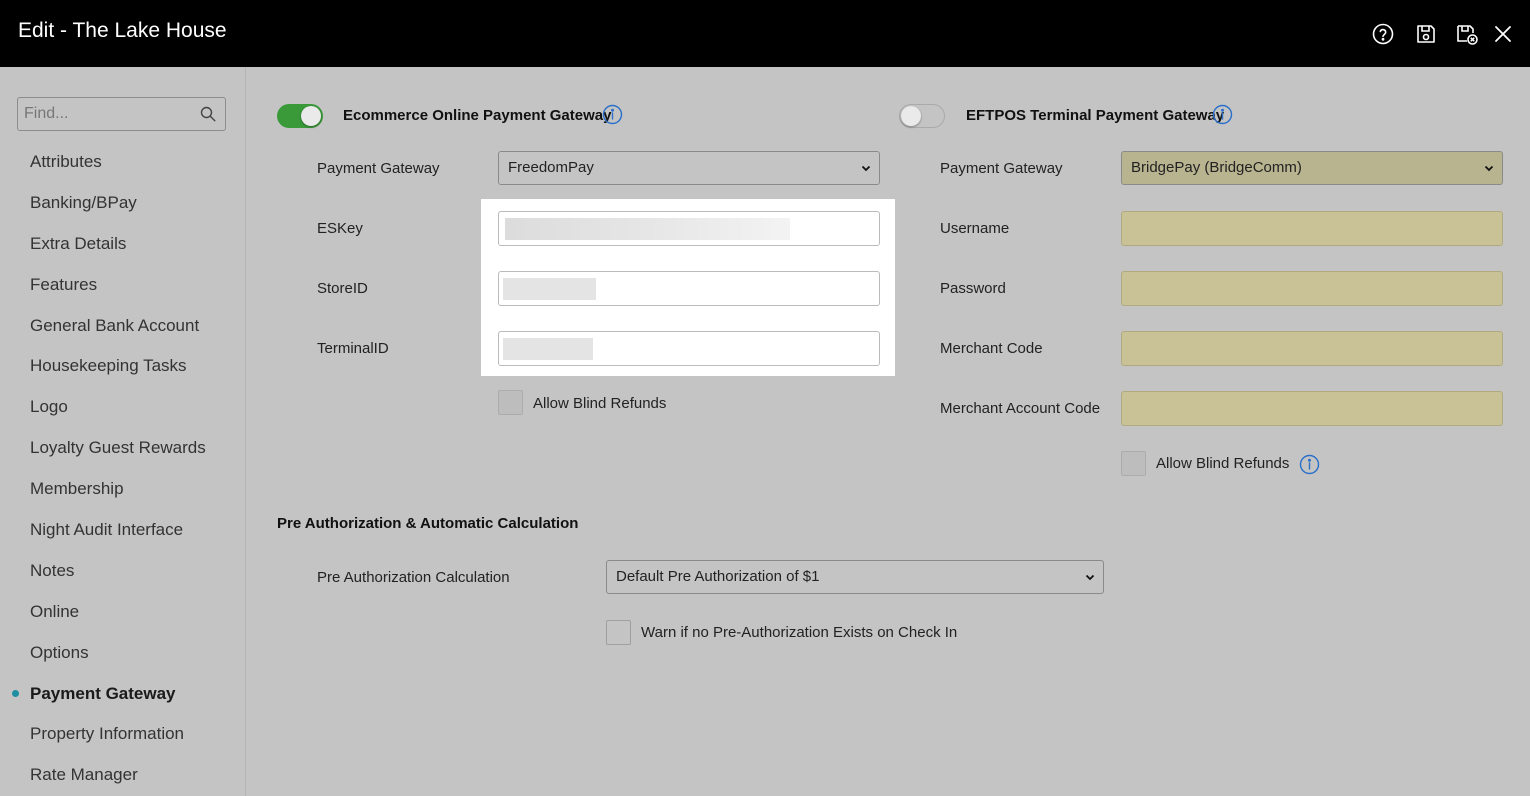 Image resolution: width=1530 pixels, height=796 pixels. Describe the element at coordinates (122, 243) in the screenshot. I see `sidebar-item-extra-details: Extra Details` at that location.